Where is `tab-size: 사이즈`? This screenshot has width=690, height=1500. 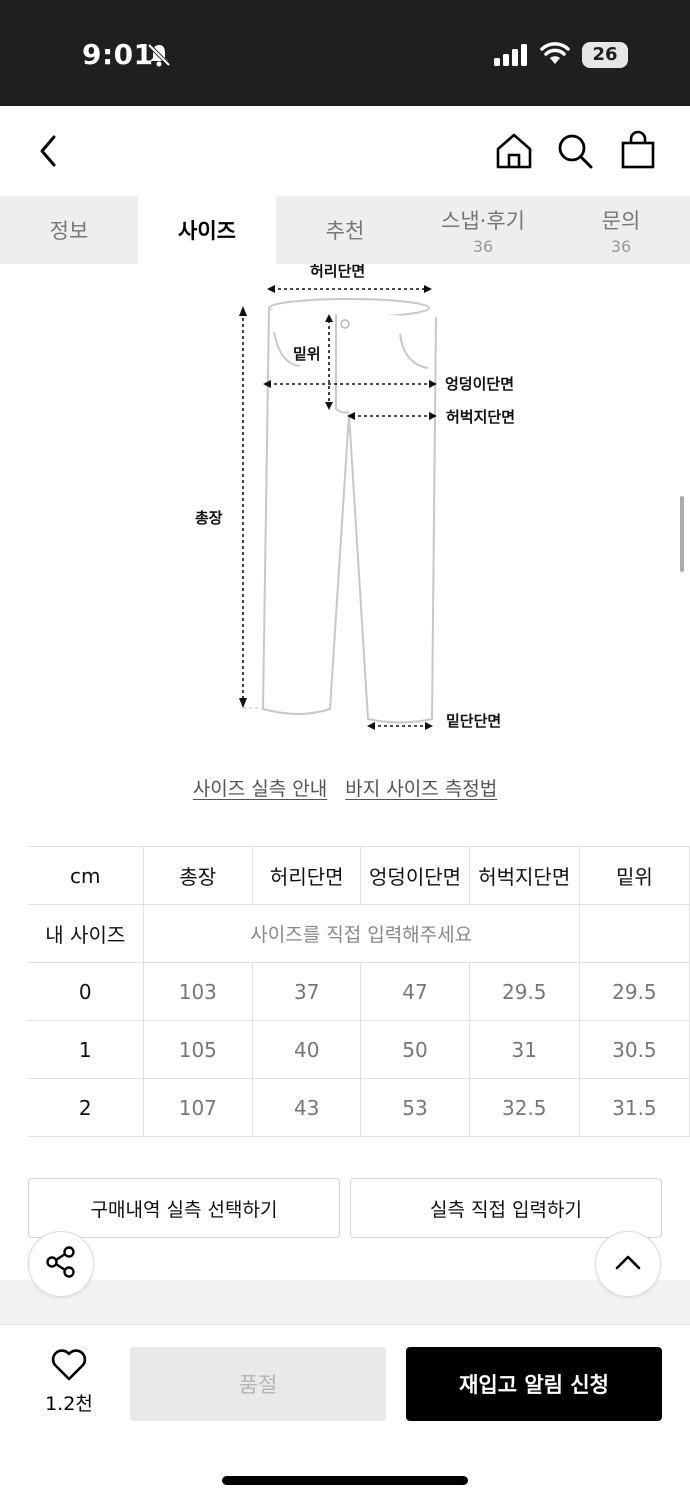 tab-size: 사이즈 is located at coordinates (207, 230).